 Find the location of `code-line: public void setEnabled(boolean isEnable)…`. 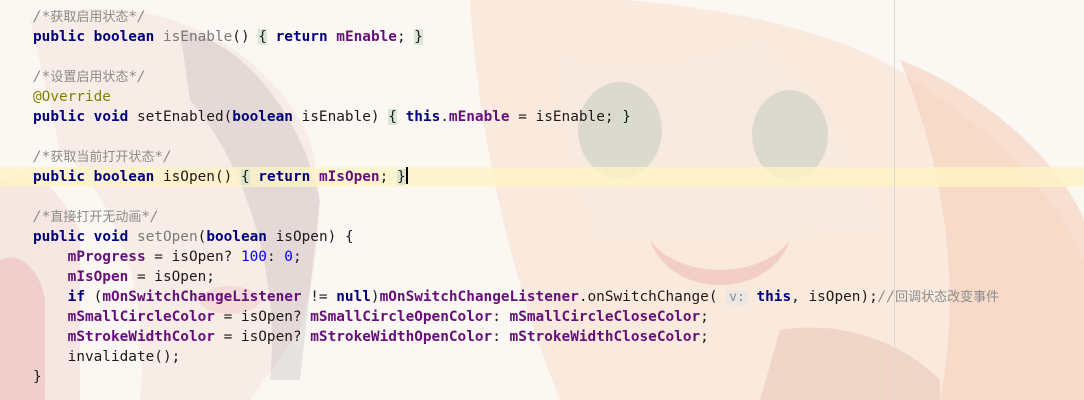

code-line: public void setEnabled(boolean isEnable)… is located at coordinates (542, 117).